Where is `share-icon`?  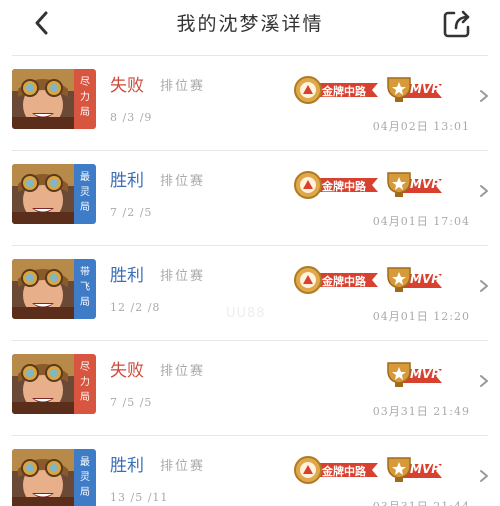 share-icon is located at coordinates (456, 24).